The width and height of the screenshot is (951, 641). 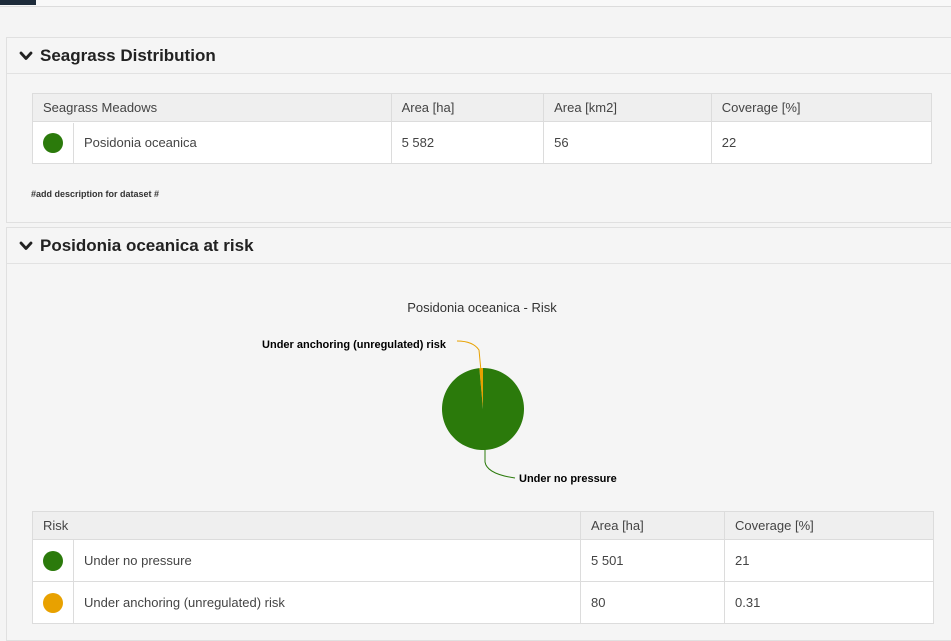 What do you see at coordinates (627, 142) in the screenshot?
I see `area-km2-value: 56` at bounding box center [627, 142].